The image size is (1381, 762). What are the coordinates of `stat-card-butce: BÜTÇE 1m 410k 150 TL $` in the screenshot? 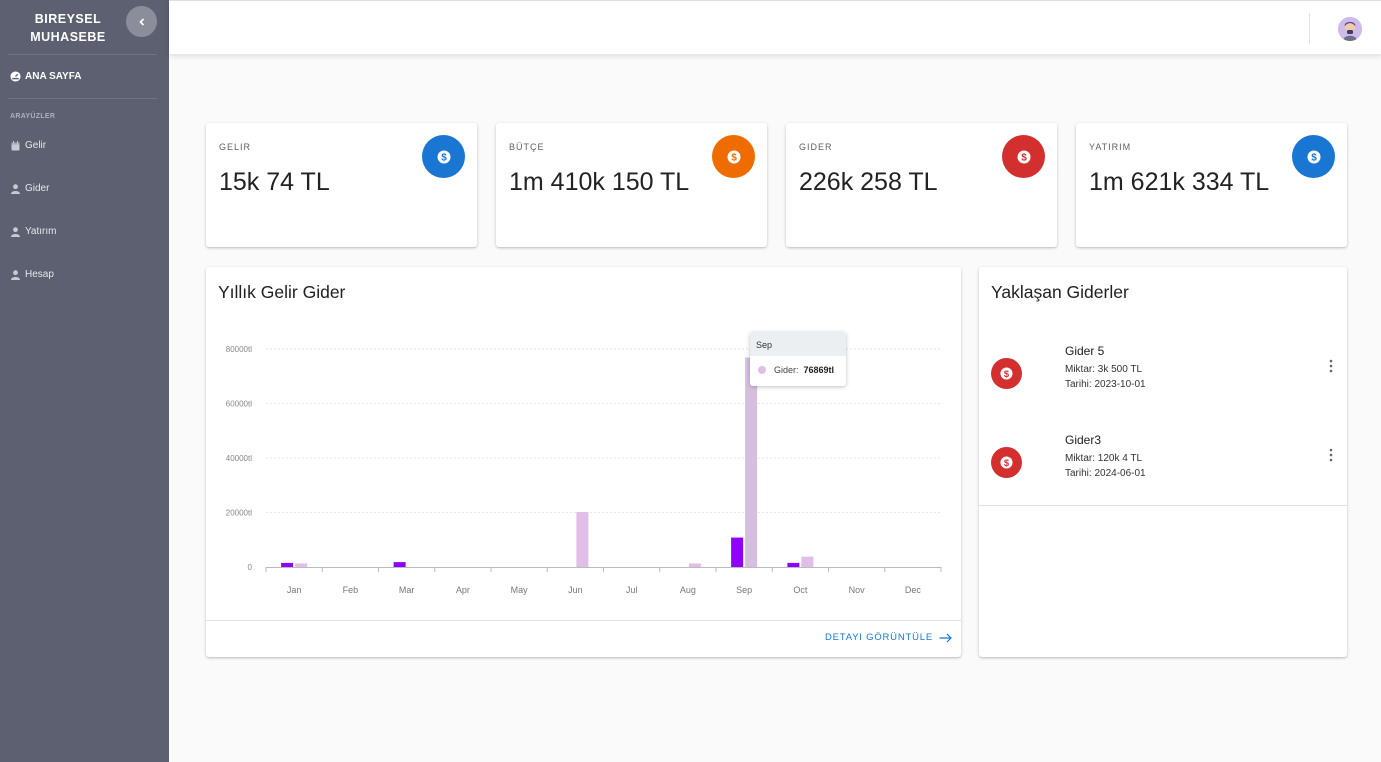 It's located at (631, 185).